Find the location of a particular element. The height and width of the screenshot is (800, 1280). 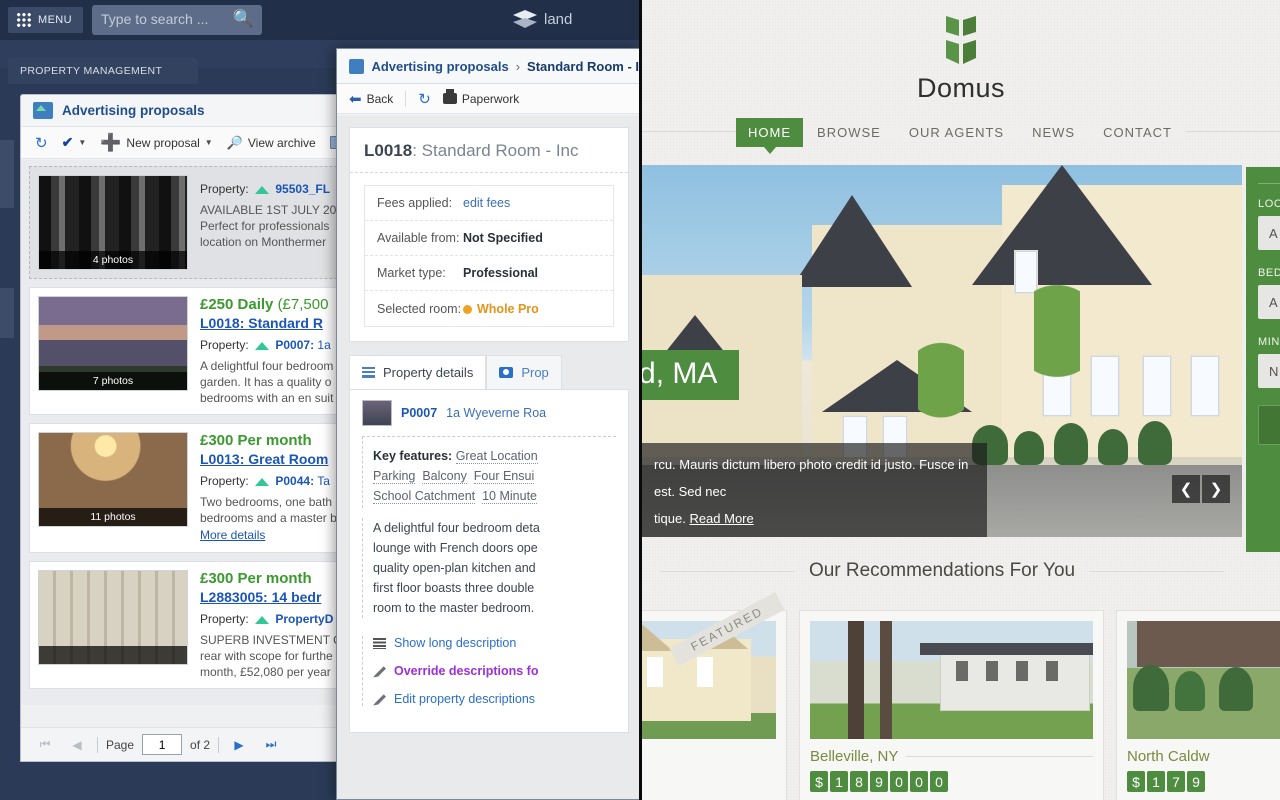

override-descriptions-action: Override descriptions fo is located at coordinates (494, 671).